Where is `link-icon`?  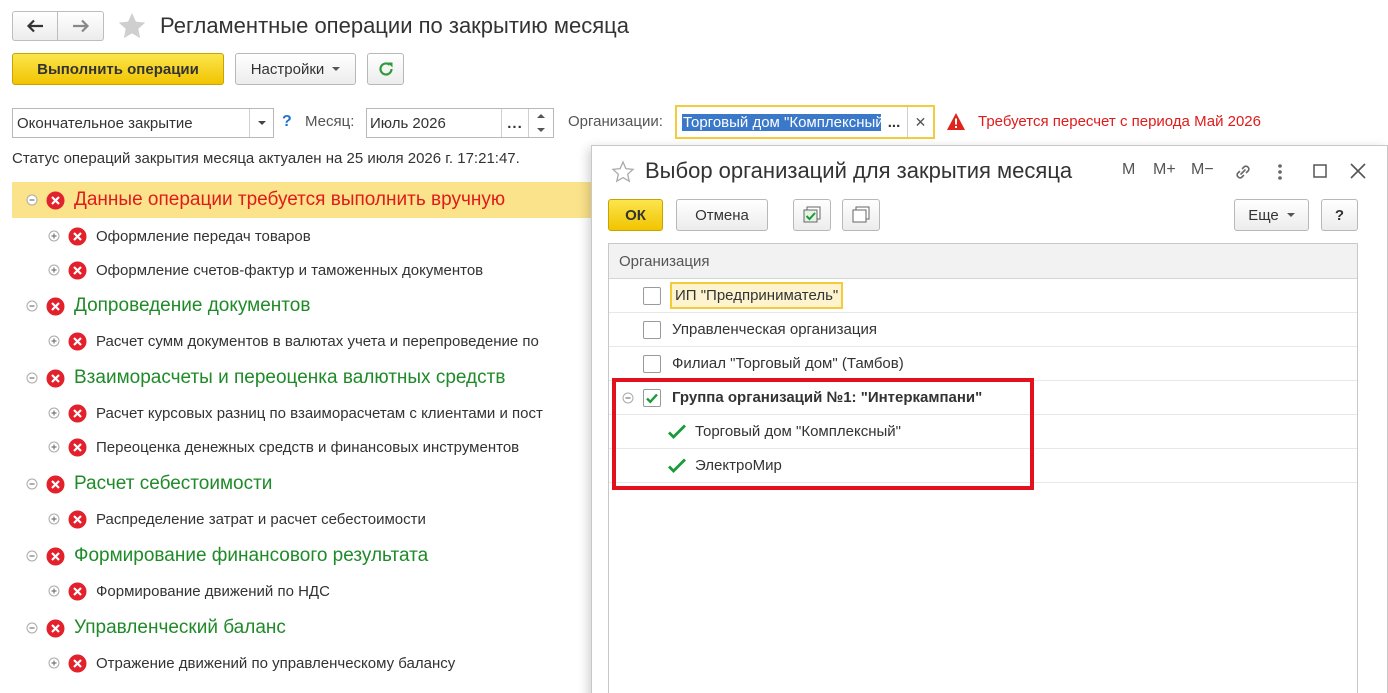 link-icon is located at coordinates (1243, 172).